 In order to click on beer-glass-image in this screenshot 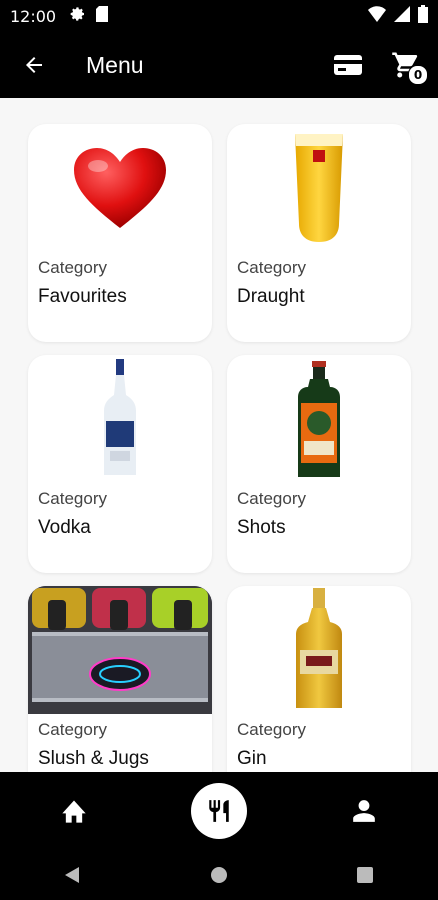, I will do `click(319, 188)`.